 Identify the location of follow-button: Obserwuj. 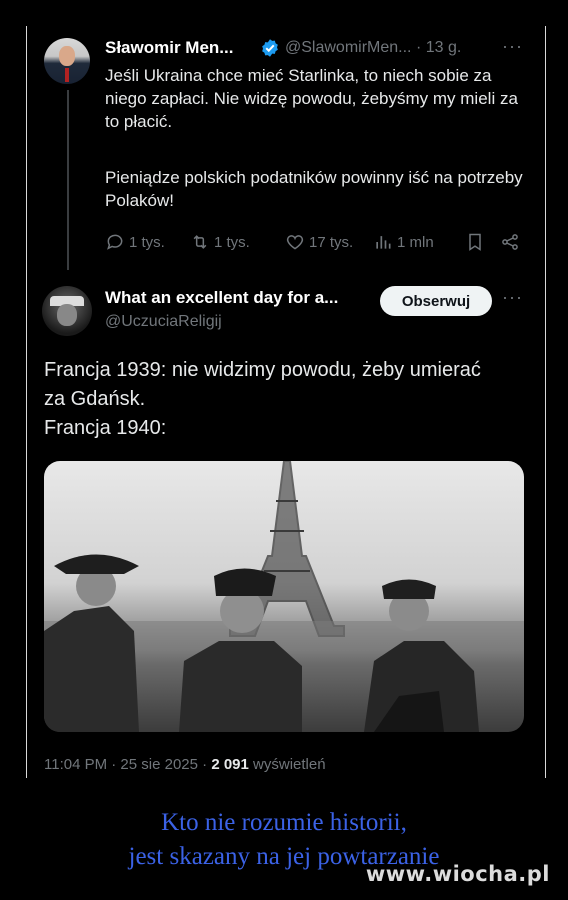
(436, 301).